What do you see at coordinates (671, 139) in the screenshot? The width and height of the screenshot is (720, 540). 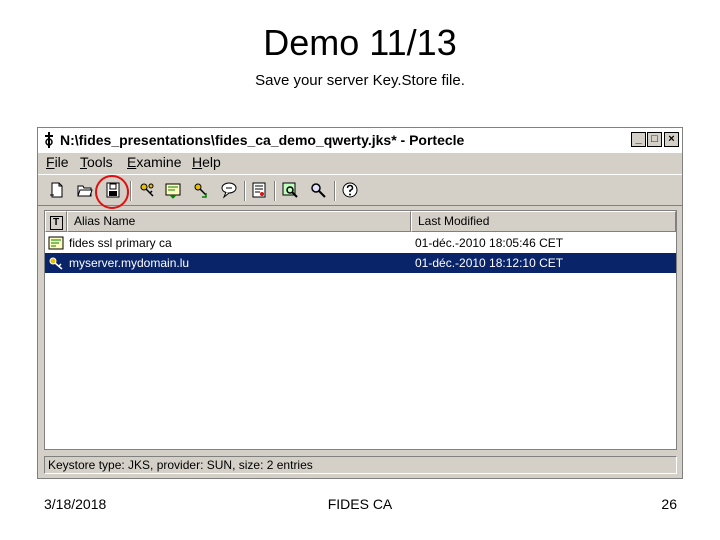 I see `close-button: ×` at bounding box center [671, 139].